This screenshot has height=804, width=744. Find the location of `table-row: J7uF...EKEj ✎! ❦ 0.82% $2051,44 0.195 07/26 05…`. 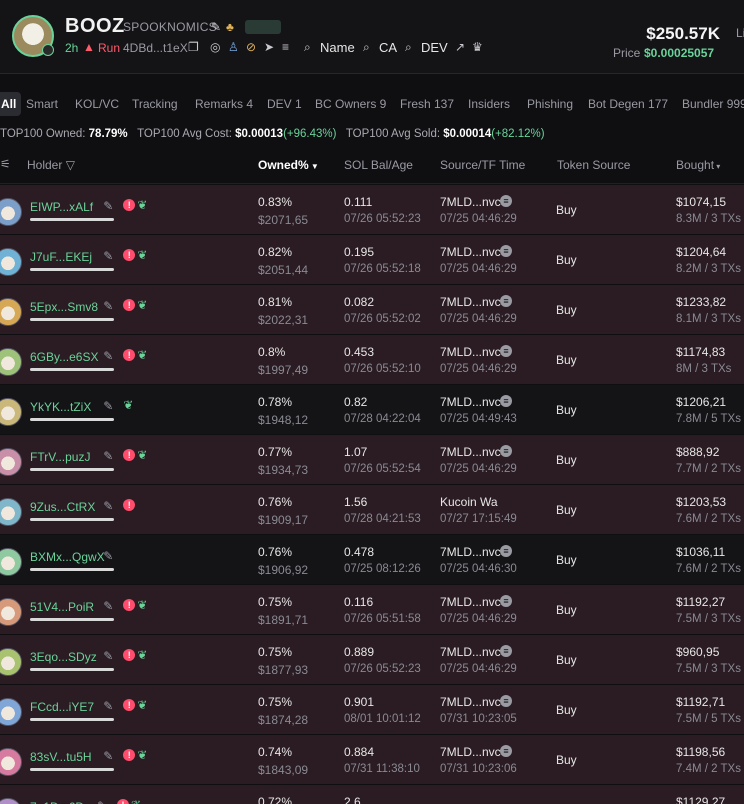

table-row: J7uF...EKEj ✎! ❦ 0.82% $2051,44 0.195 07/26 05… is located at coordinates (372, 260).